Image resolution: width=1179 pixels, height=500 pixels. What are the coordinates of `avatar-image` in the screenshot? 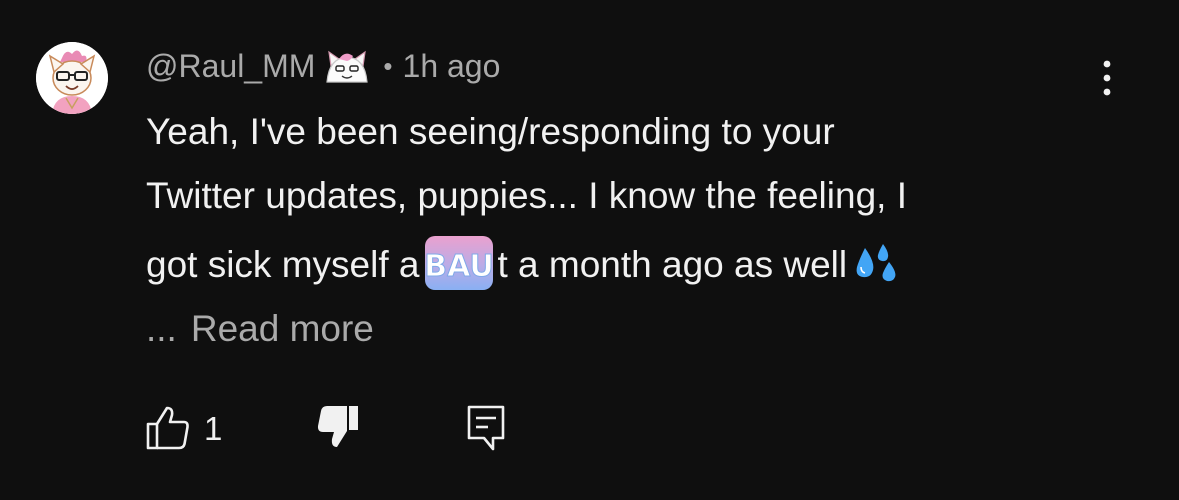 It's located at (72, 78).